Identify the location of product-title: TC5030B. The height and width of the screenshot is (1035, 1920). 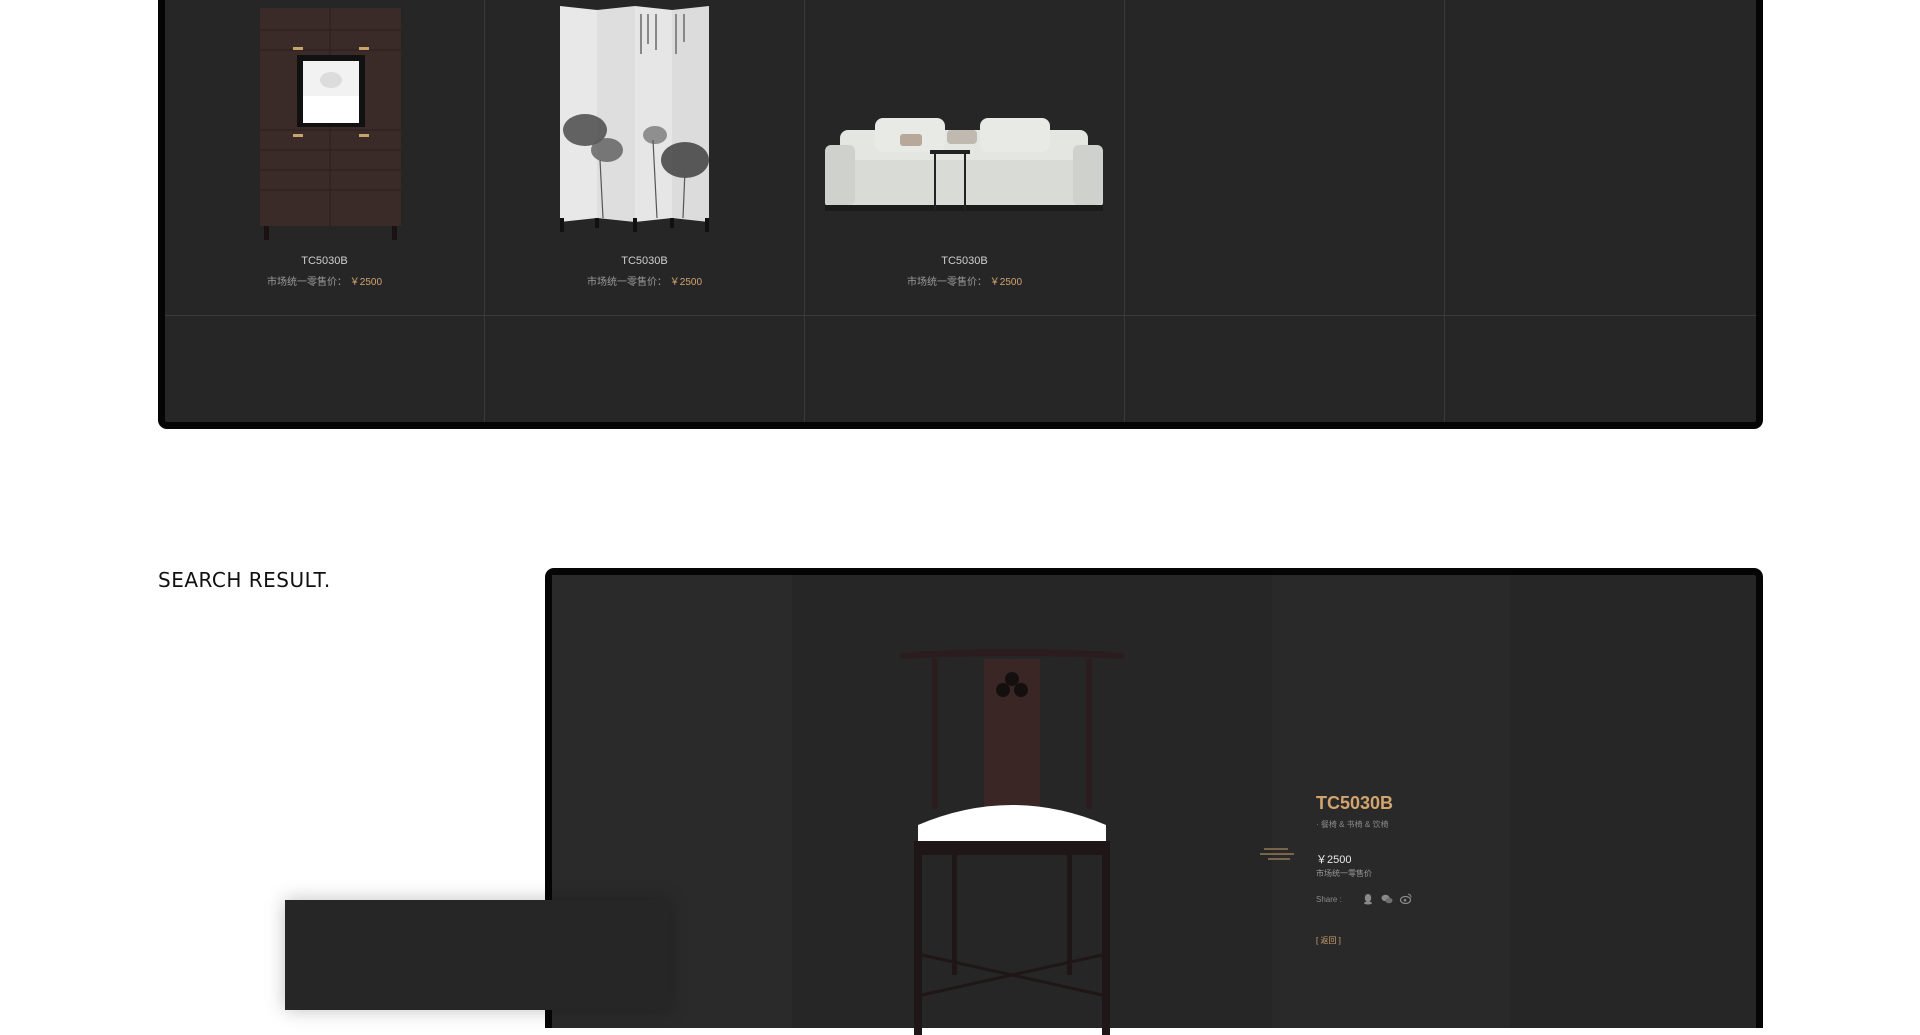
(1355, 803).